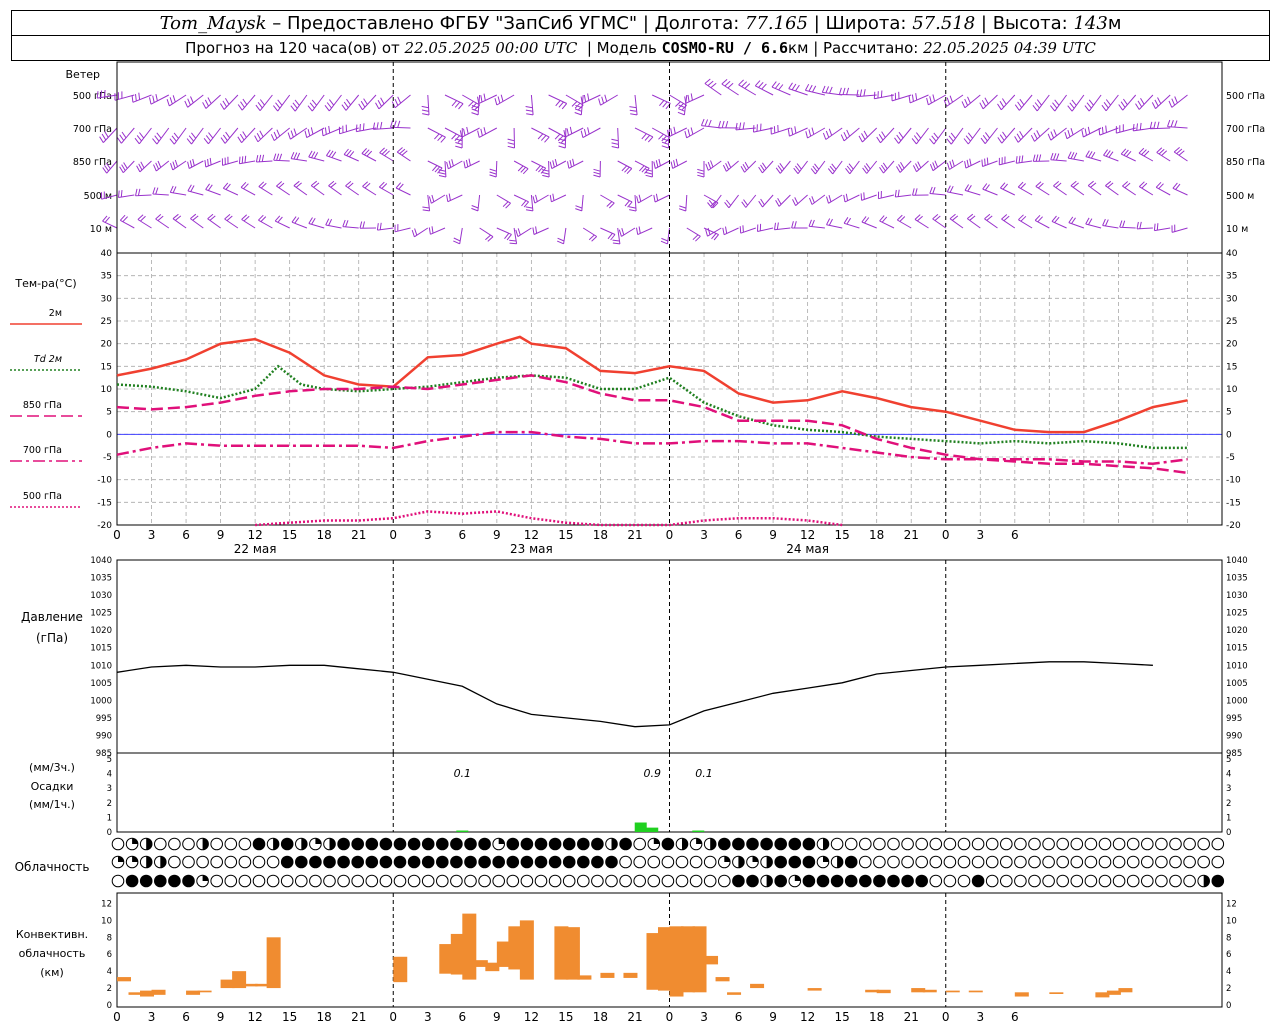 The height and width of the screenshot is (1024, 1280). What do you see at coordinates (1231, 322) in the screenshot?
I see `temp-ytick-right: 25` at bounding box center [1231, 322].